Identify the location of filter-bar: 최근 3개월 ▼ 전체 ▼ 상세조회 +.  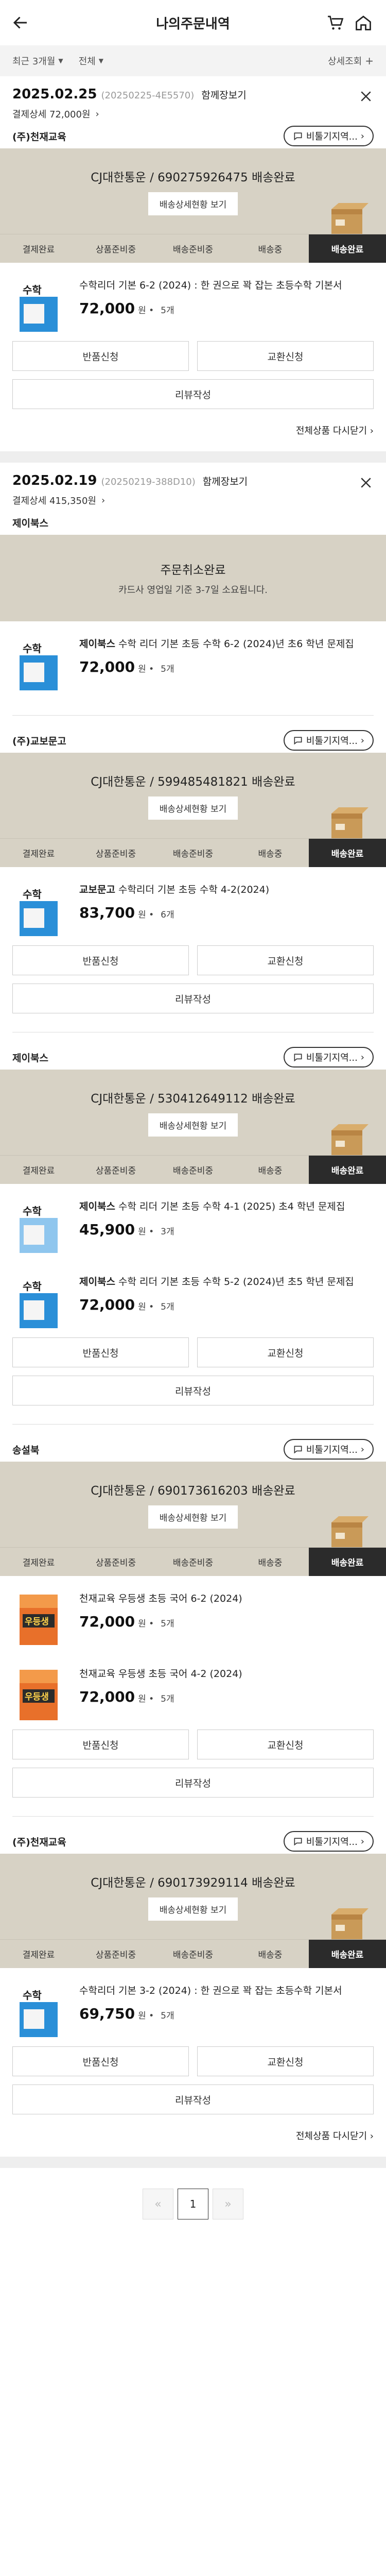
(193, 60).